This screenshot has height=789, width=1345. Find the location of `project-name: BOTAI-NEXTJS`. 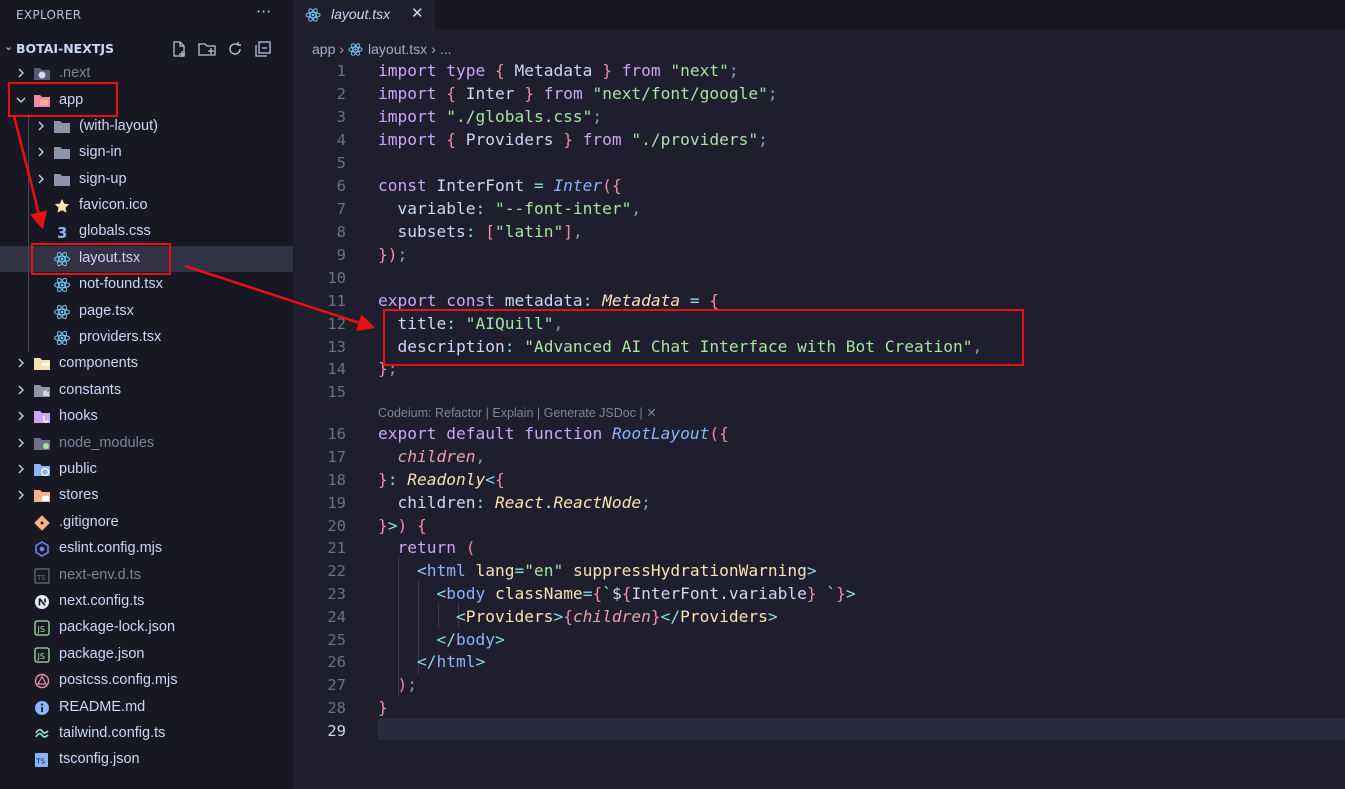

project-name: BOTAI-NEXTJS is located at coordinates (65, 48).